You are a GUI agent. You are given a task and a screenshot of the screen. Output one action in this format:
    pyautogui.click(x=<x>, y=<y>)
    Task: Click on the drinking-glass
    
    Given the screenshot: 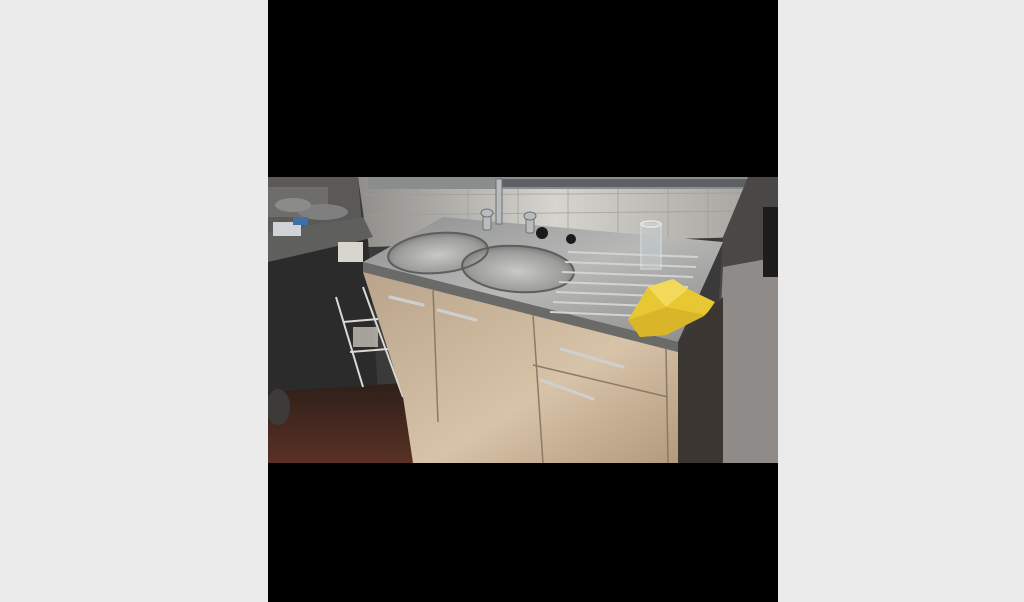 What is the action you would take?
    pyautogui.click(x=651, y=245)
    